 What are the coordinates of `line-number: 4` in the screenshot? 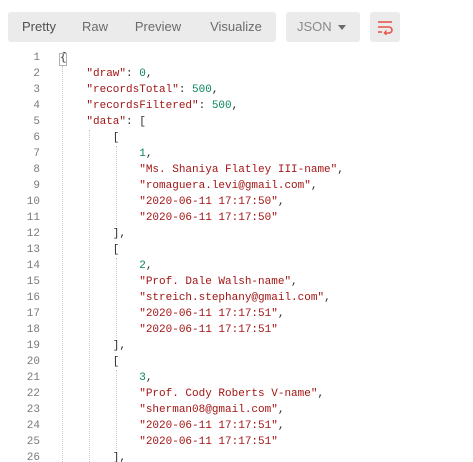 It's located at (36, 106).